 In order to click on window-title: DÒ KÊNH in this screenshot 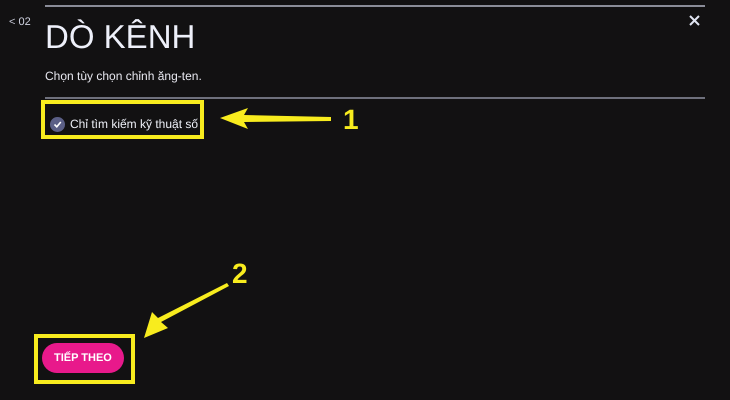, I will do `click(120, 37)`.